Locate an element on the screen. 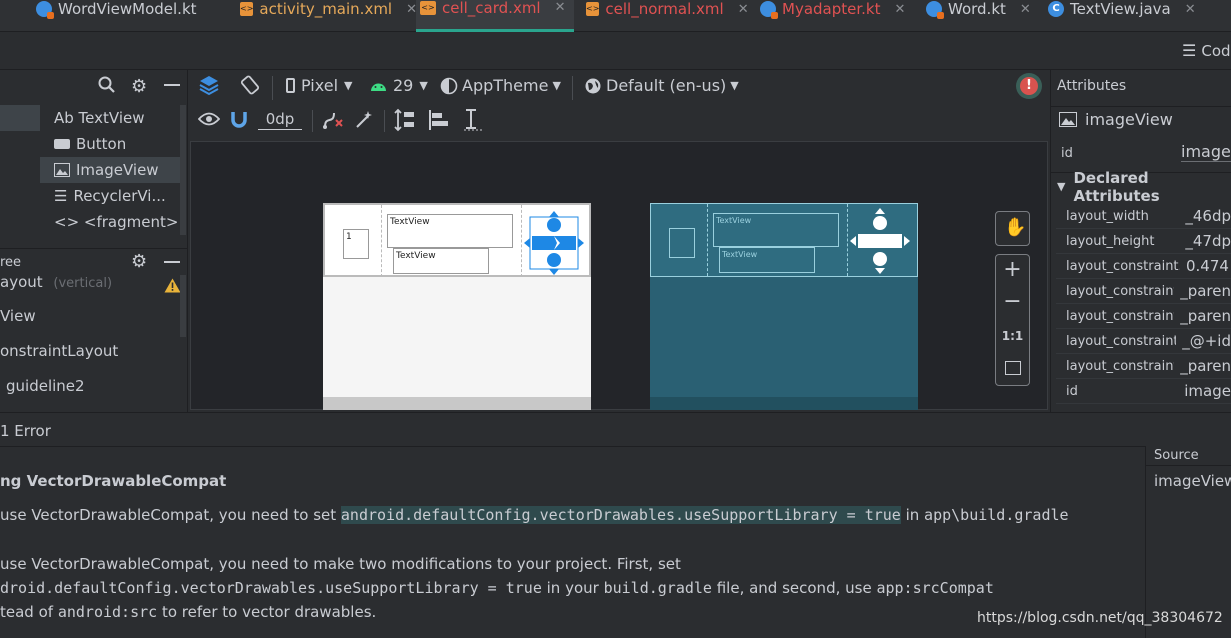 The height and width of the screenshot is (638, 1231). kotlin-file-icon is located at coordinates (45, 10).